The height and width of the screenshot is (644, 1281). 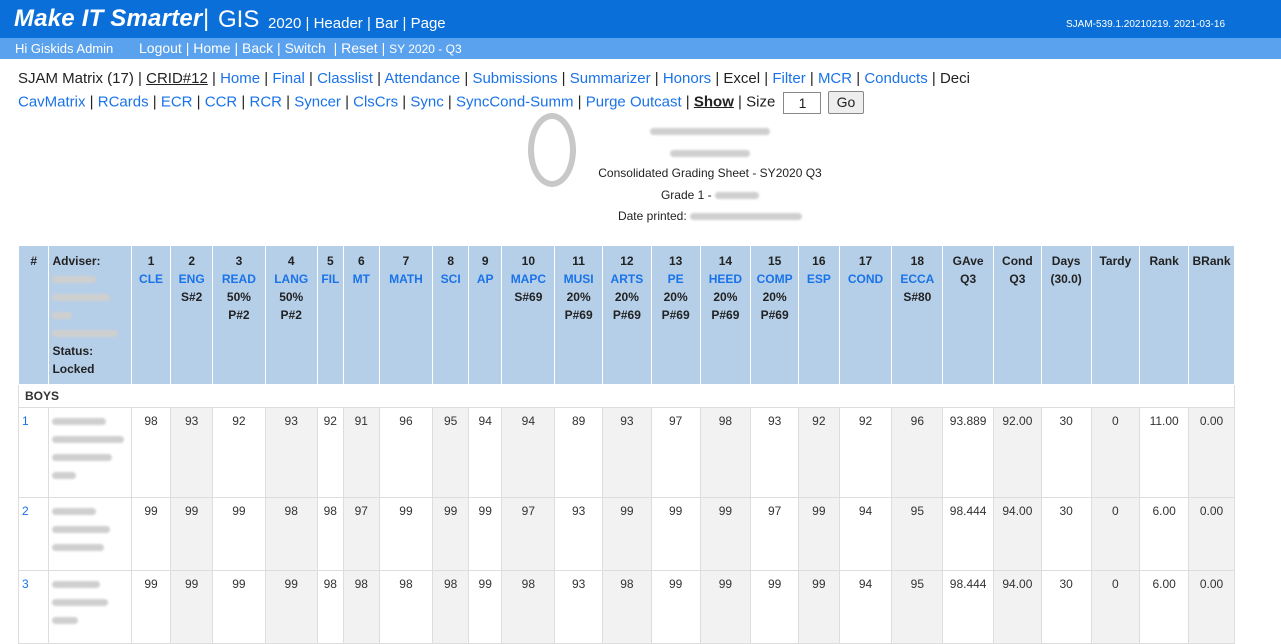 I want to click on go-button: Go, so click(x=846, y=102).